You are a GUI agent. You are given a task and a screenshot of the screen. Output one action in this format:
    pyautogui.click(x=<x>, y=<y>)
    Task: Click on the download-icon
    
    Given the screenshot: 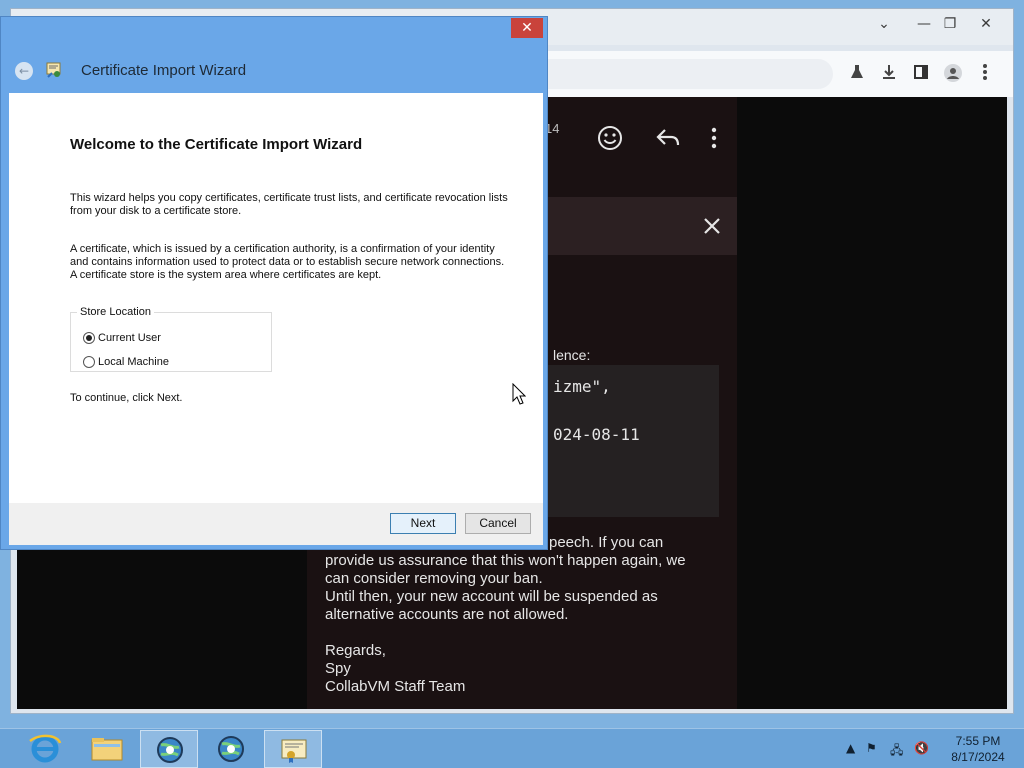 What is the action you would take?
    pyautogui.click(x=889, y=75)
    